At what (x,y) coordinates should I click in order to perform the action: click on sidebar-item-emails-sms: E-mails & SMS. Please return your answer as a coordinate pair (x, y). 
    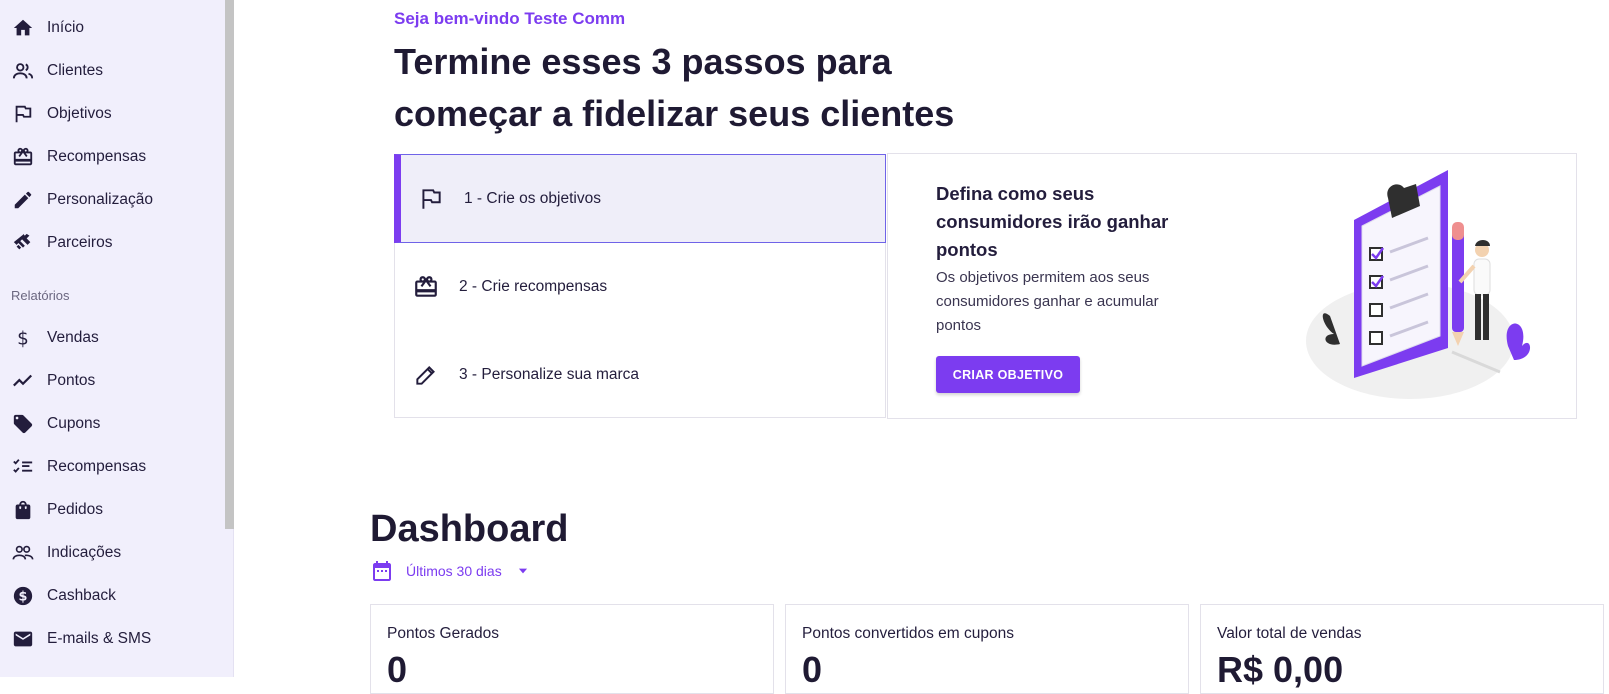
    Looking at the image, I should click on (111, 639).